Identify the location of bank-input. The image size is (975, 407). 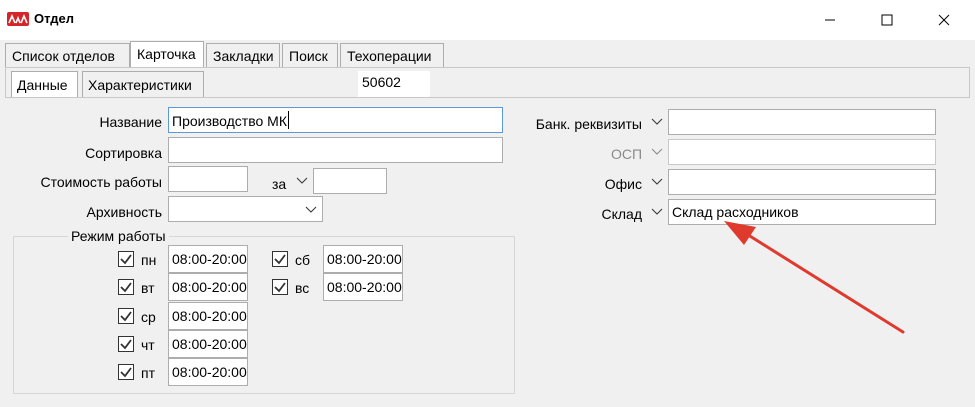
(802, 122).